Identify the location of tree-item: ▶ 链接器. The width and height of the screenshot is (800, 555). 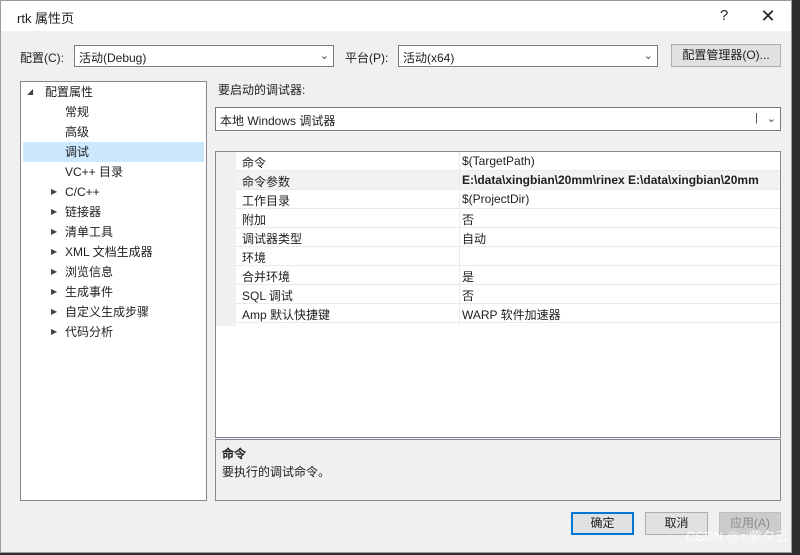
(76, 212).